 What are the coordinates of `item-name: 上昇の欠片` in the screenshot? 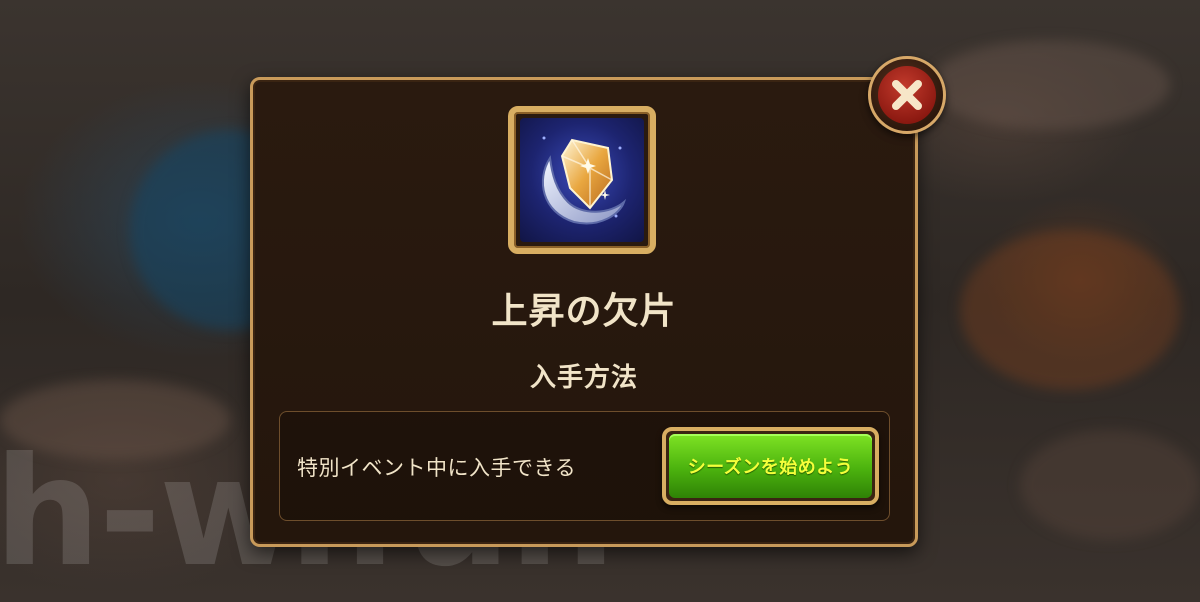 It's located at (584, 311).